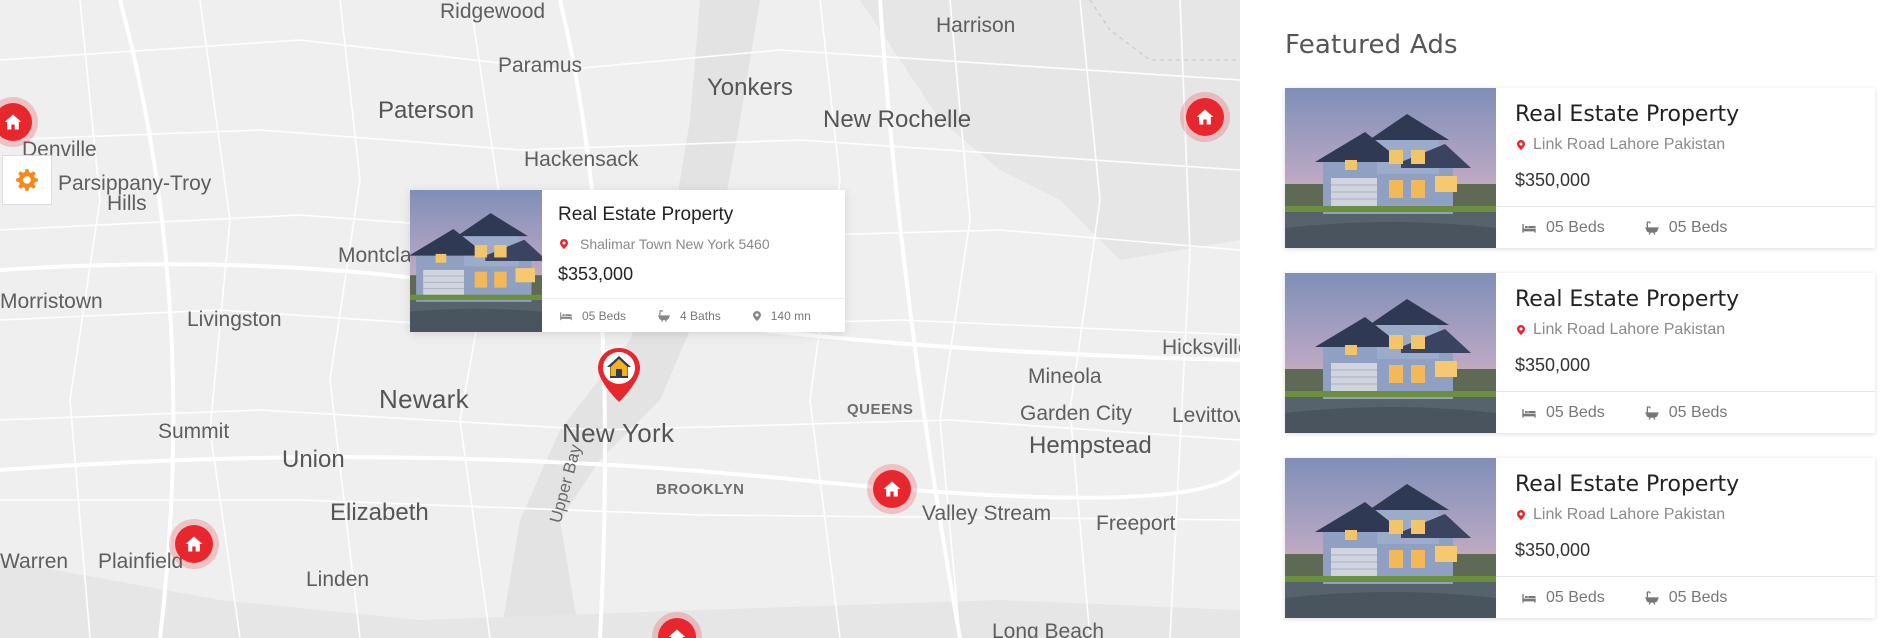 The image size is (1887, 638). I want to click on selected-location-pin-icon, so click(619, 375).